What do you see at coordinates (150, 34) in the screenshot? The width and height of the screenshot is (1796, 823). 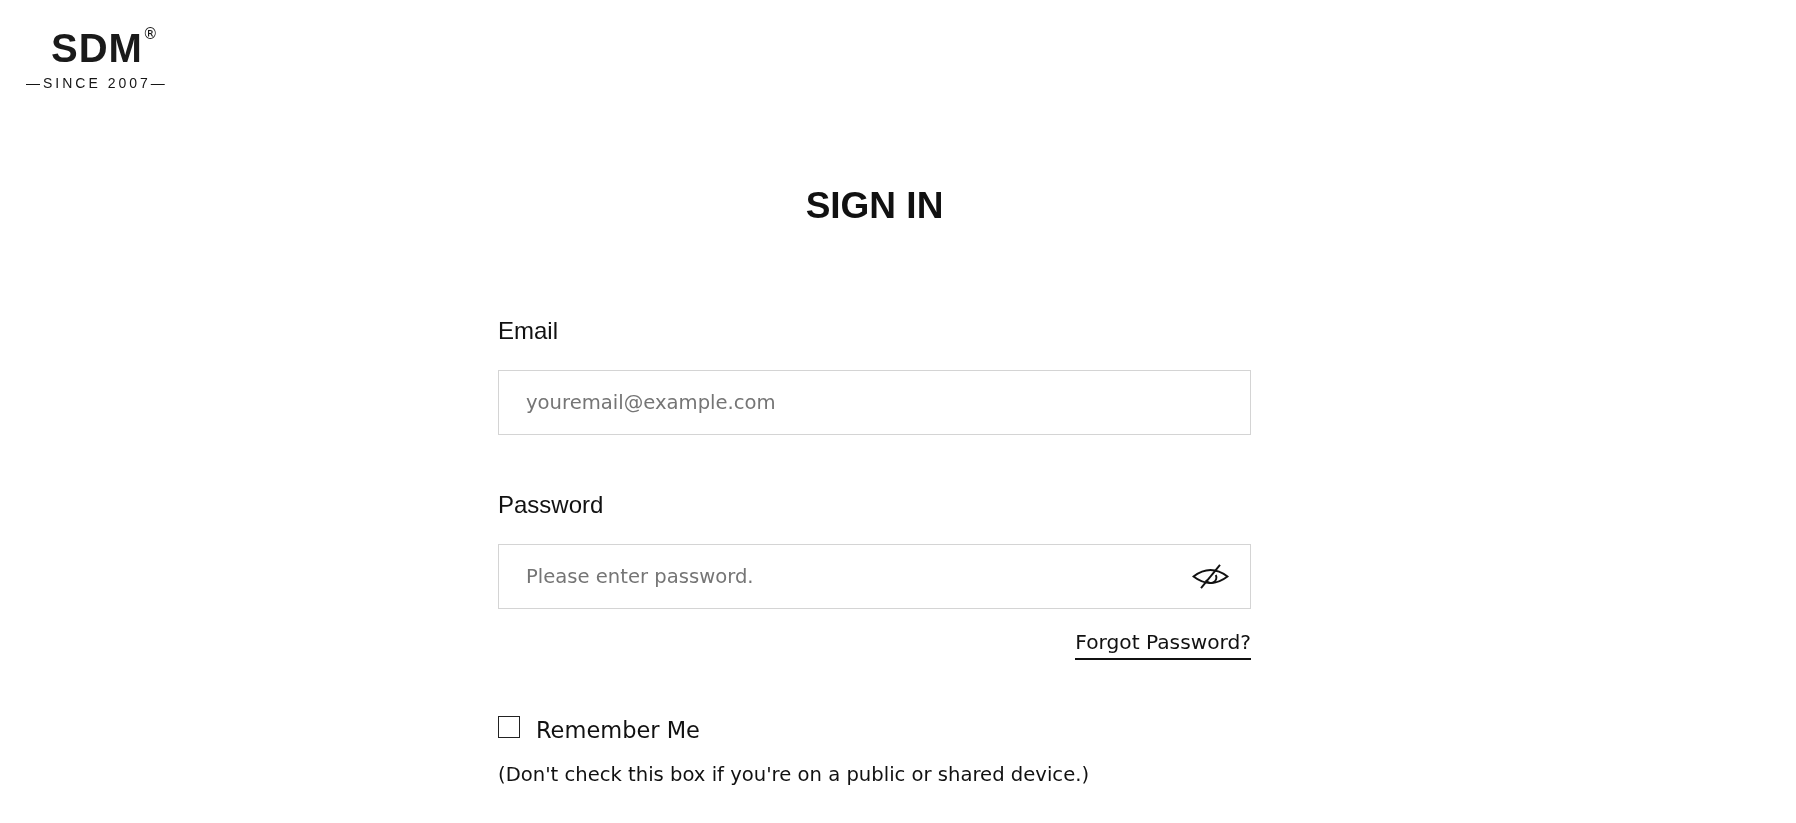 I see `registered-mark: ®` at bounding box center [150, 34].